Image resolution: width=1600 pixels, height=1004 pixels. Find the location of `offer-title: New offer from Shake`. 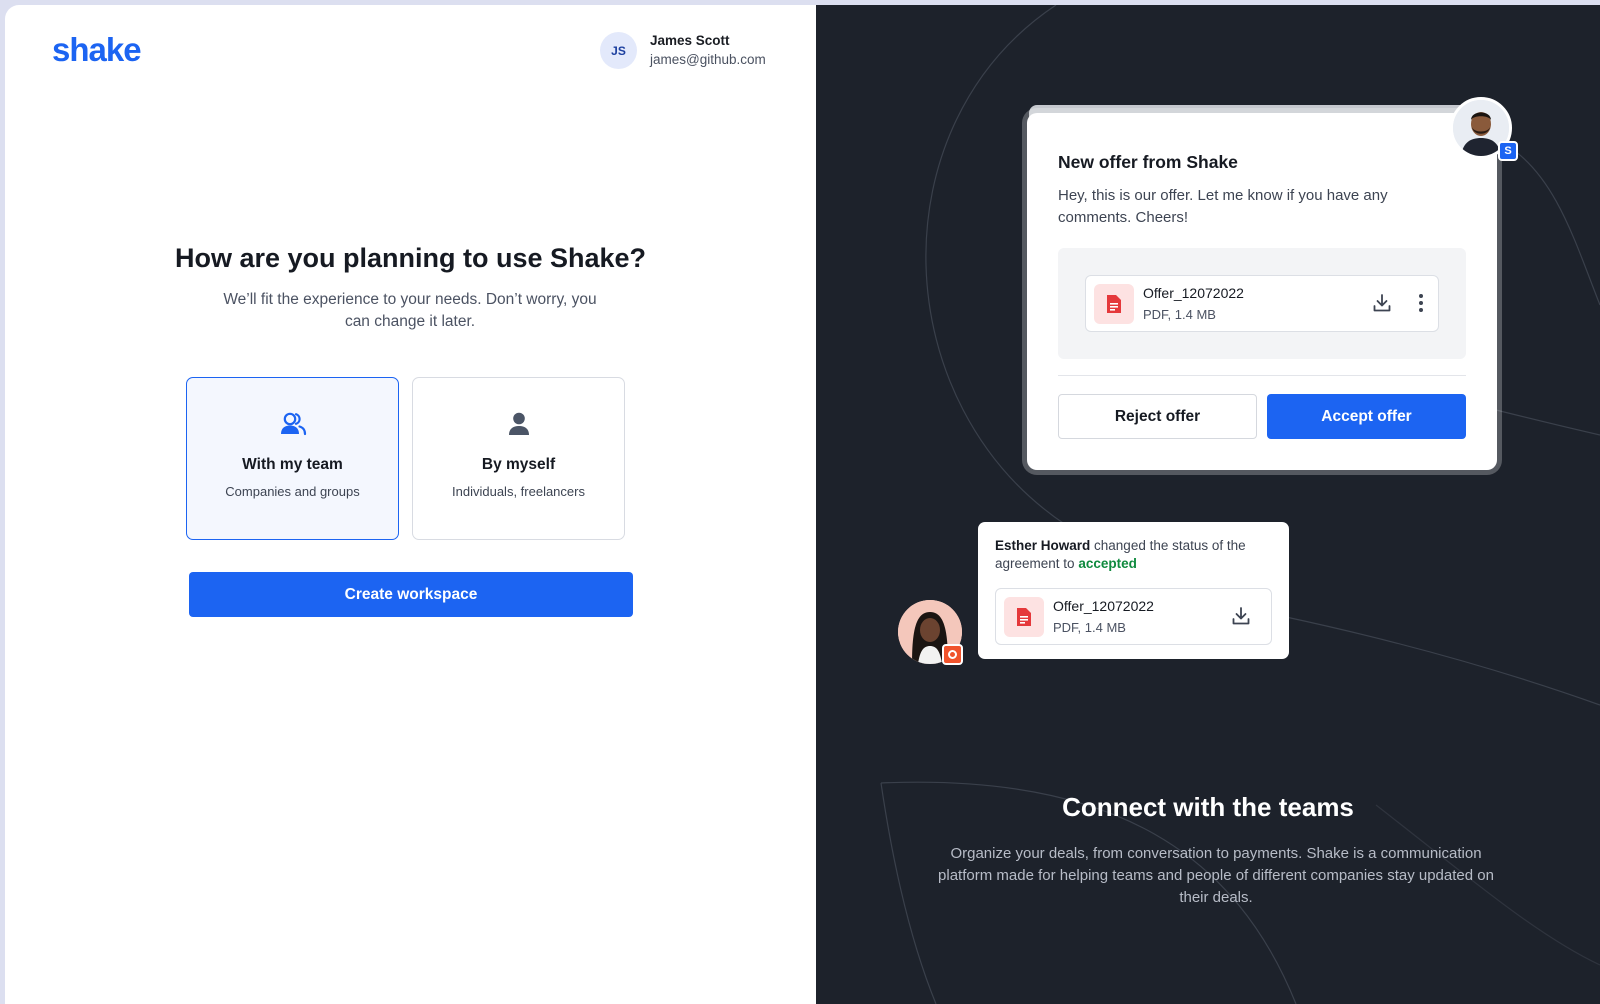

offer-title: New offer from Shake is located at coordinates (1148, 162).